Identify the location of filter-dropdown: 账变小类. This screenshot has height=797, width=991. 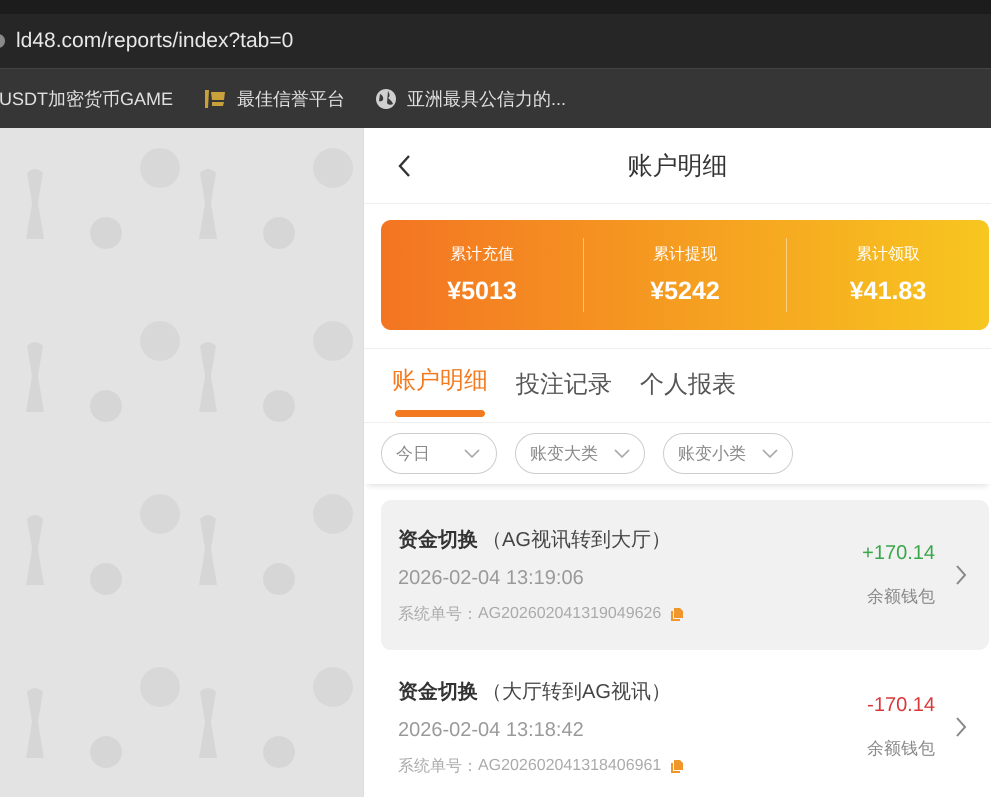
(728, 453).